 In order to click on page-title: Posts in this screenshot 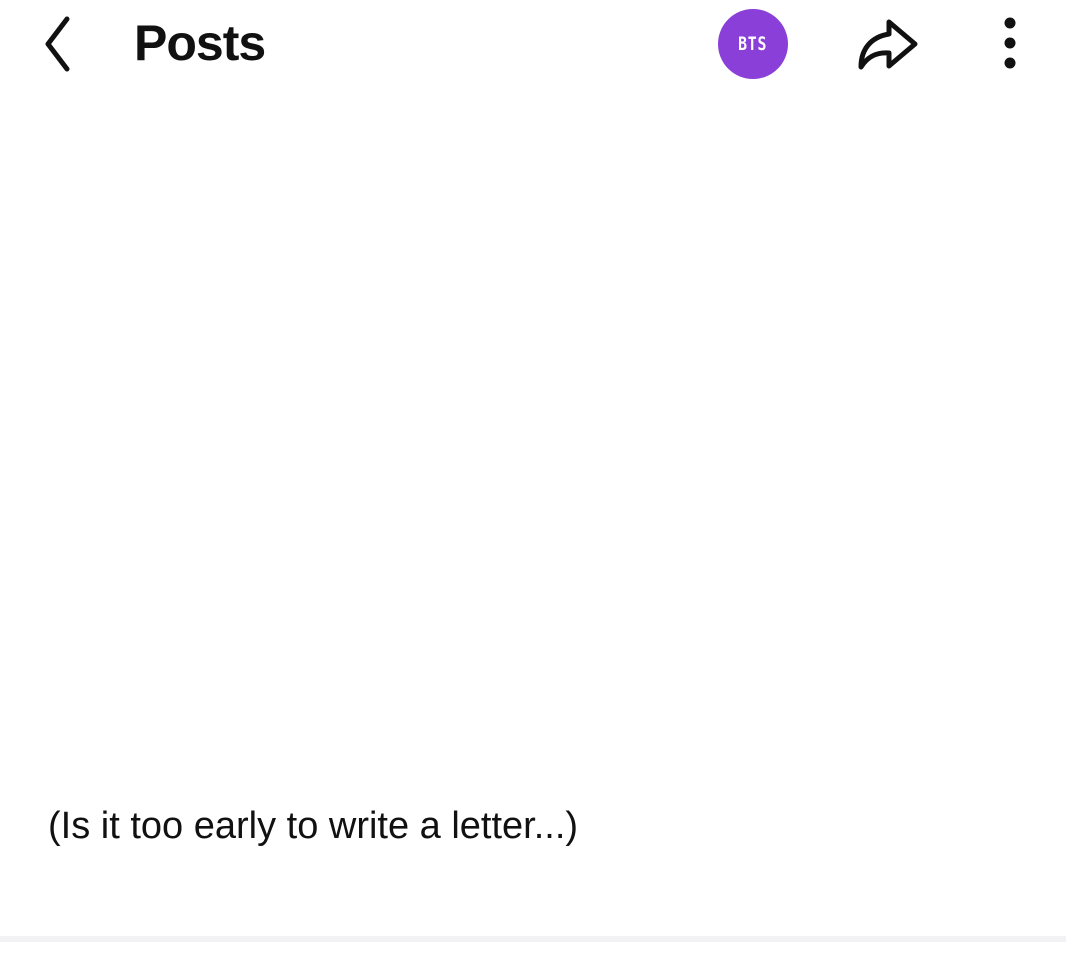, I will do `click(200, 43)`.